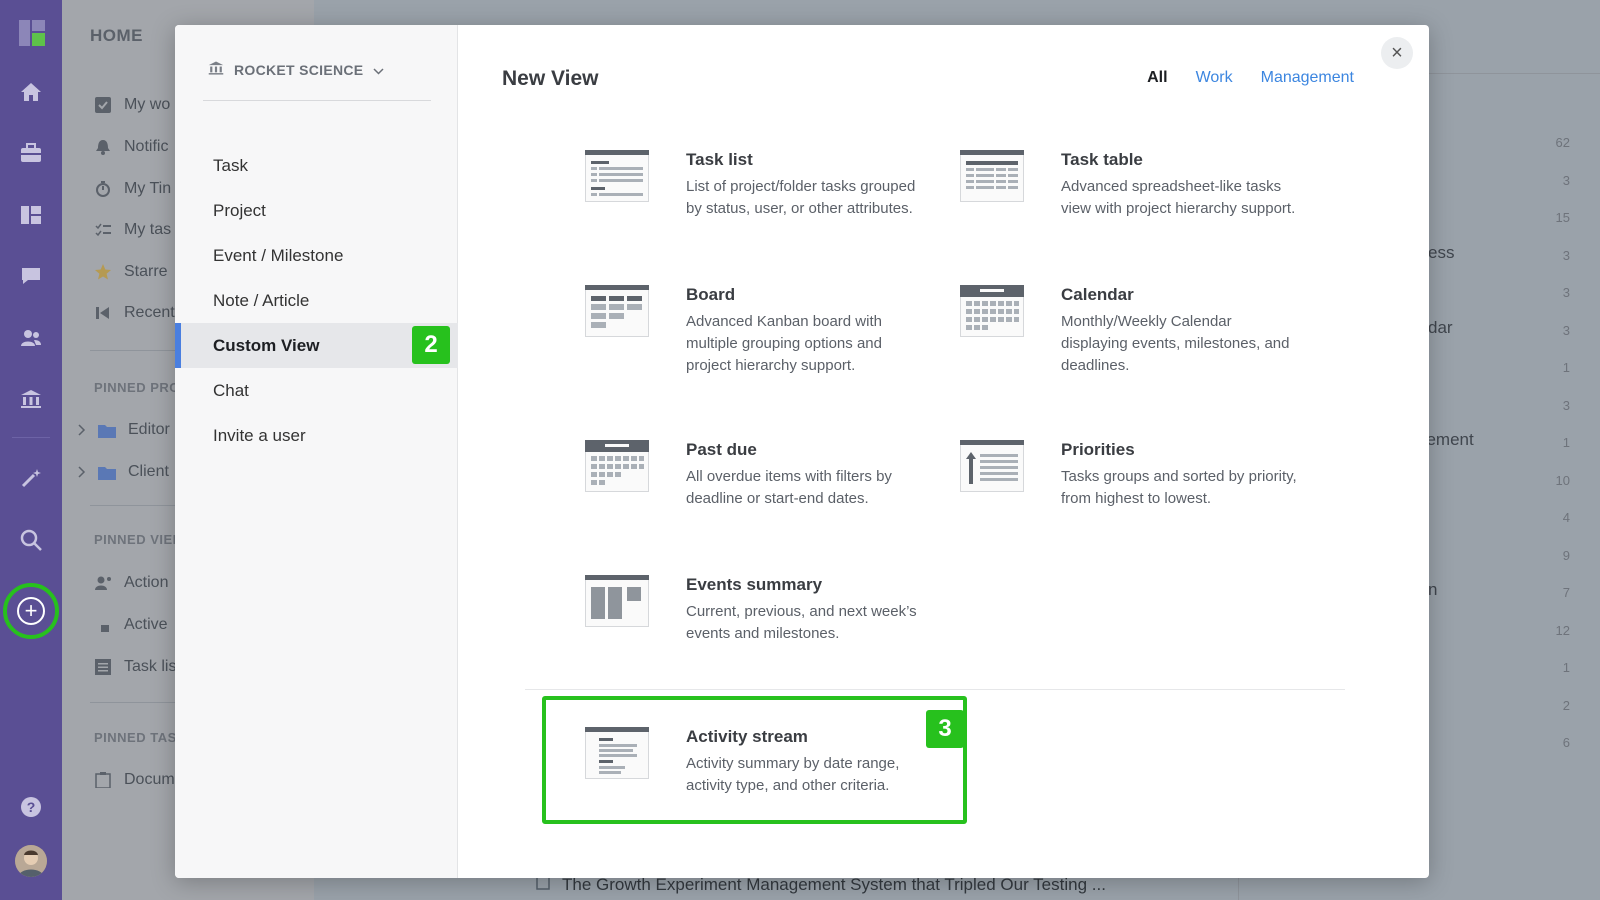 This screenshot has width=1600, height=900. What do you see at coordinates (31, 276) in the screenshot?
I see `chat-icon` at bounding box center [31, 276].